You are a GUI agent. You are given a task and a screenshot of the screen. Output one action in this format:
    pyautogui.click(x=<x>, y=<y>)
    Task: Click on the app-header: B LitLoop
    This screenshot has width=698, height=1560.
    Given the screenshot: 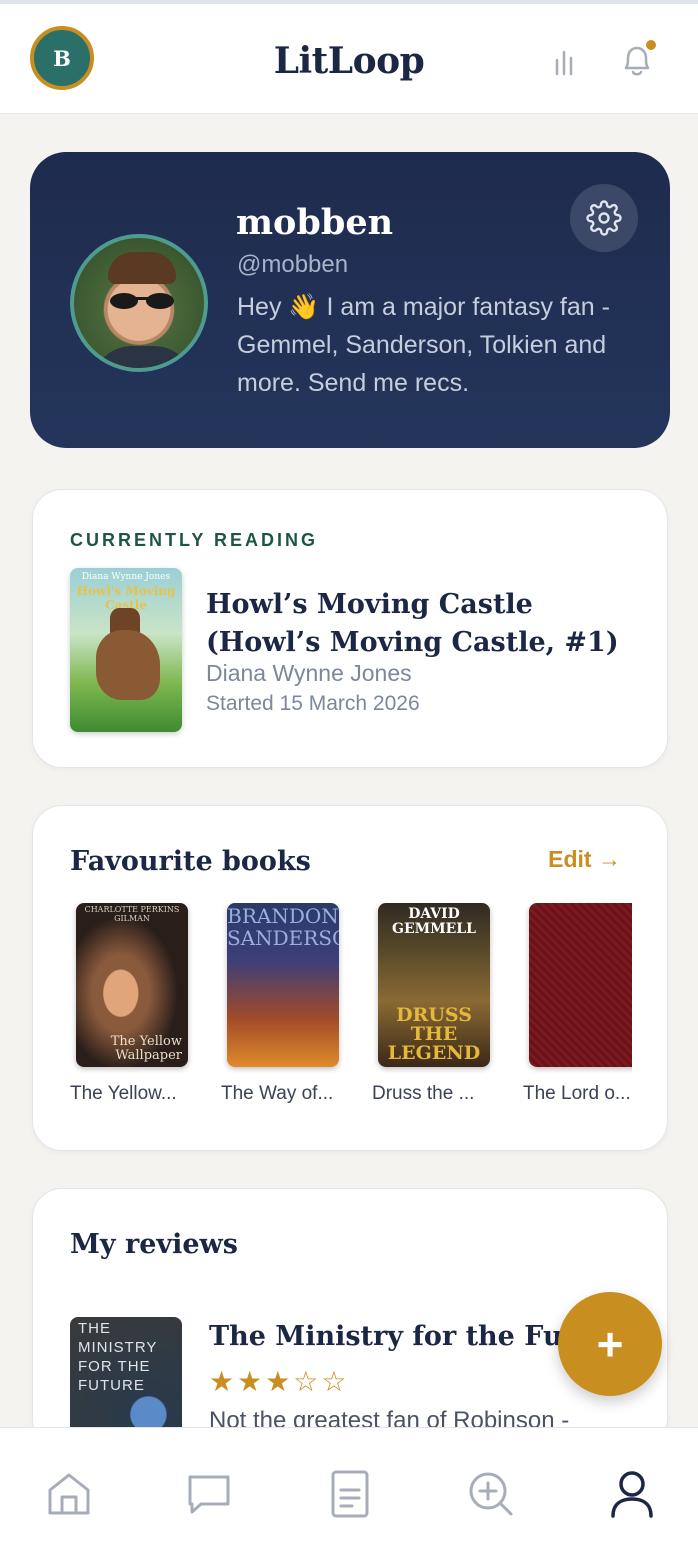 What is the action you would take?
    pyautogui.click(x=349, y=57)
    